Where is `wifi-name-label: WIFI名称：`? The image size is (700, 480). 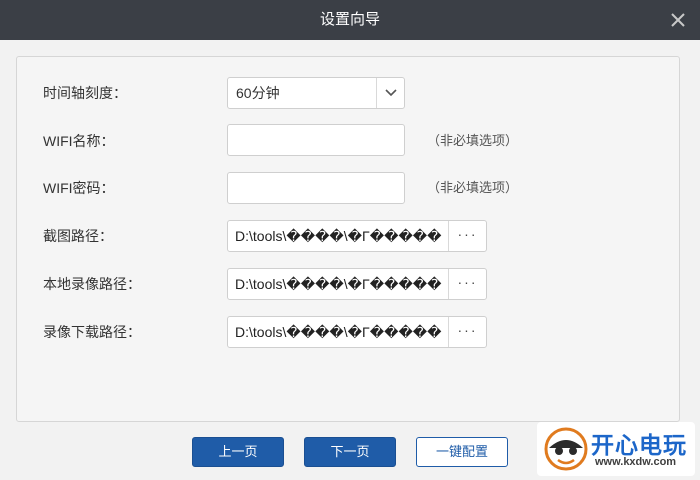 wifi-name-label: WIFI名称： is located at coordinates (79, 141).